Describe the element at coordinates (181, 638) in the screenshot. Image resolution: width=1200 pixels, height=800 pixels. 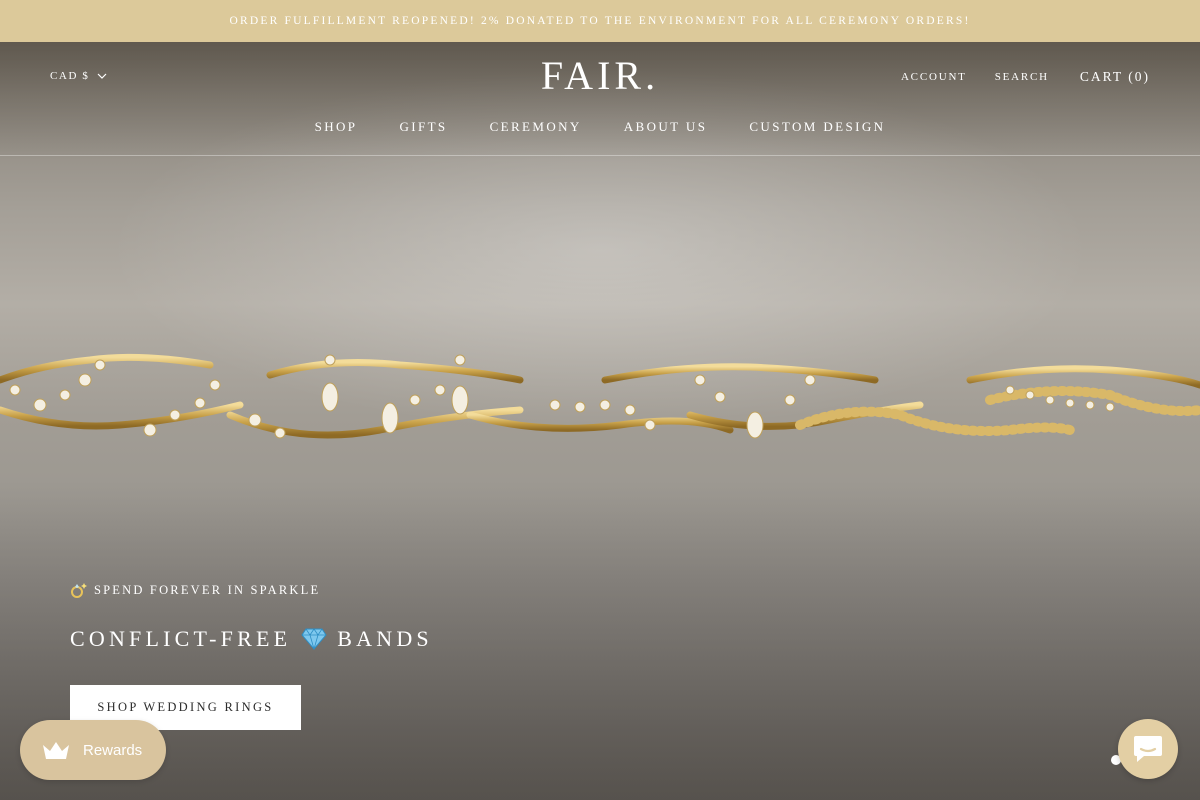
I see `hero-headline-before: CONFLICT-FREE` at that location.